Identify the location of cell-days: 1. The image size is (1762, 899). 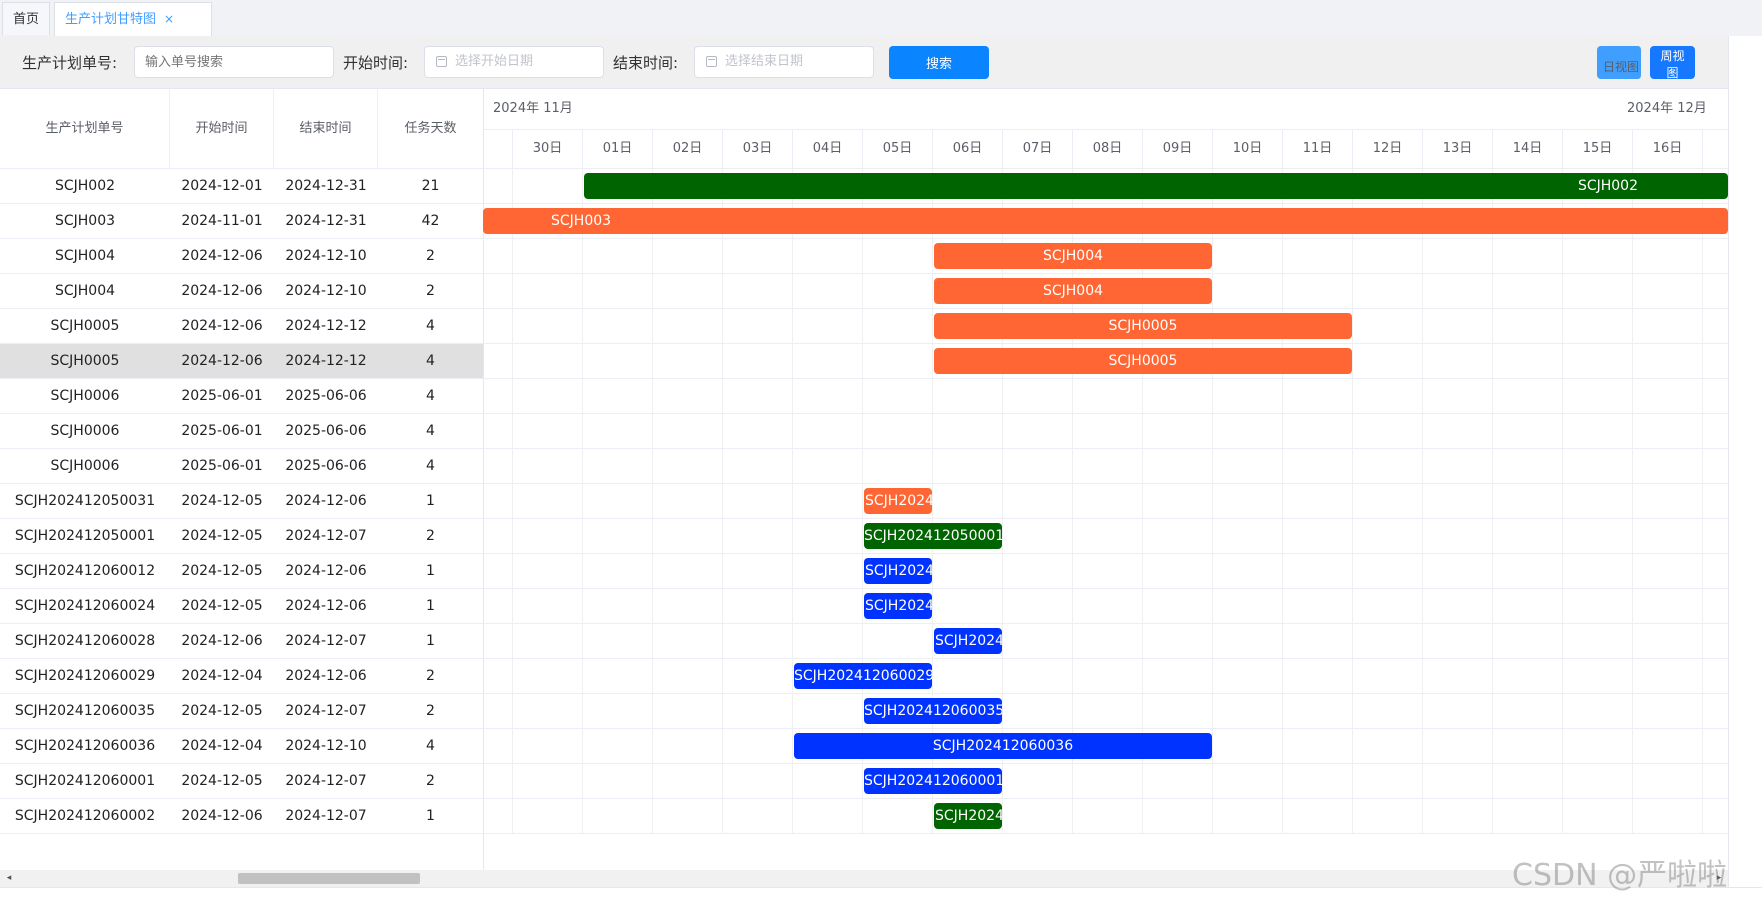
(430, 606).